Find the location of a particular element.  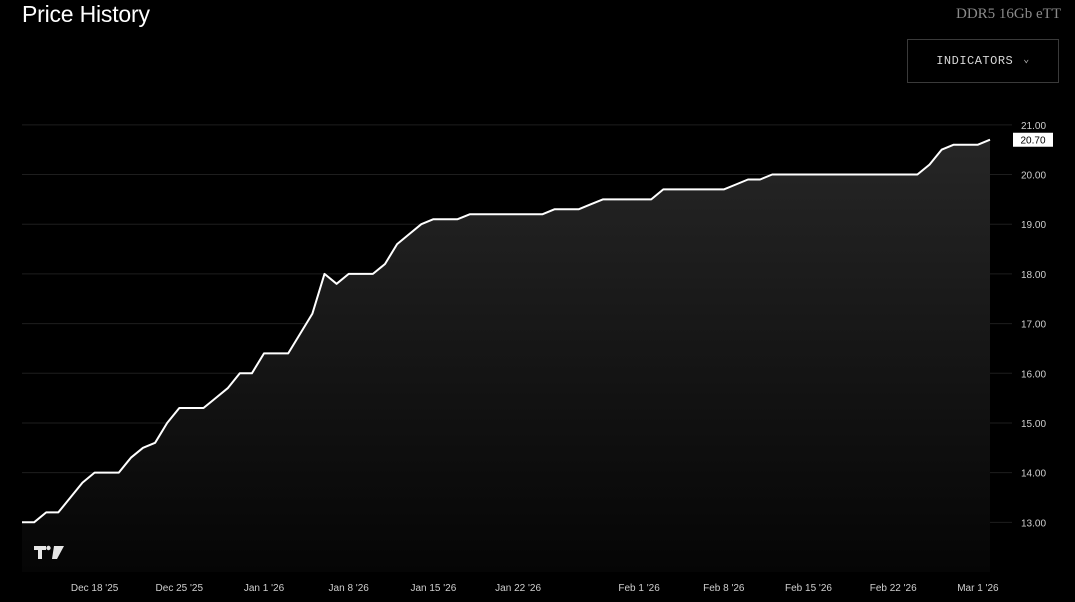

y-tick-label: 21.00 is located at coordinates (1033, 126).